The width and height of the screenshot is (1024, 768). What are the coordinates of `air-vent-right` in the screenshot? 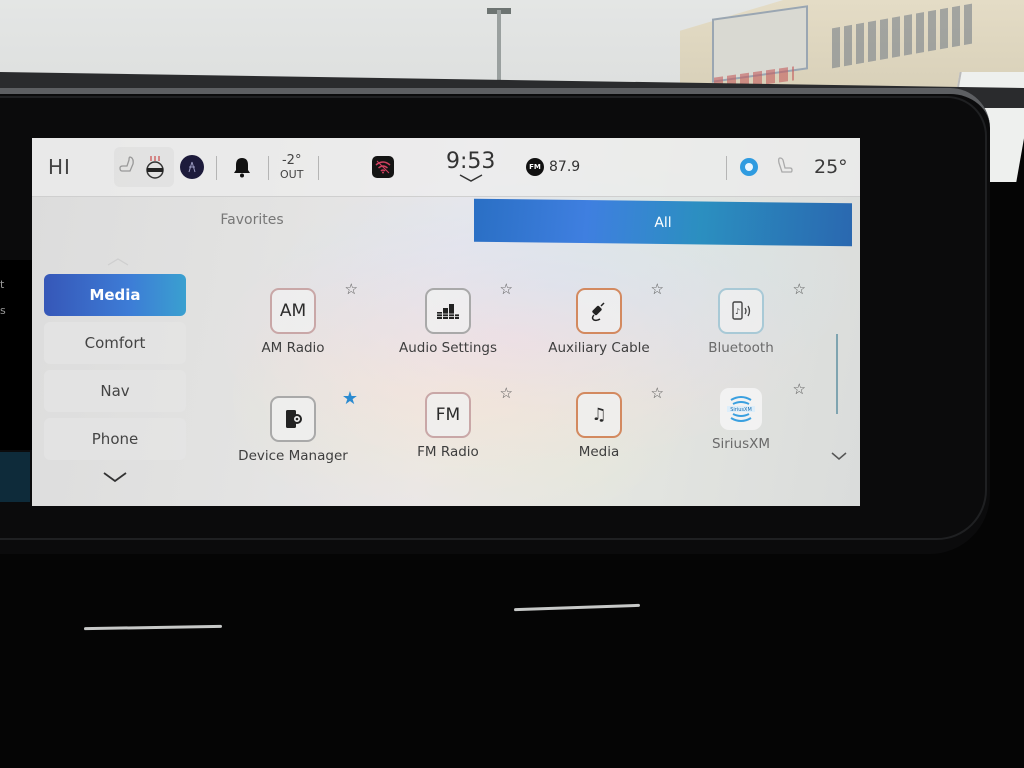 It's located at (577, 607).